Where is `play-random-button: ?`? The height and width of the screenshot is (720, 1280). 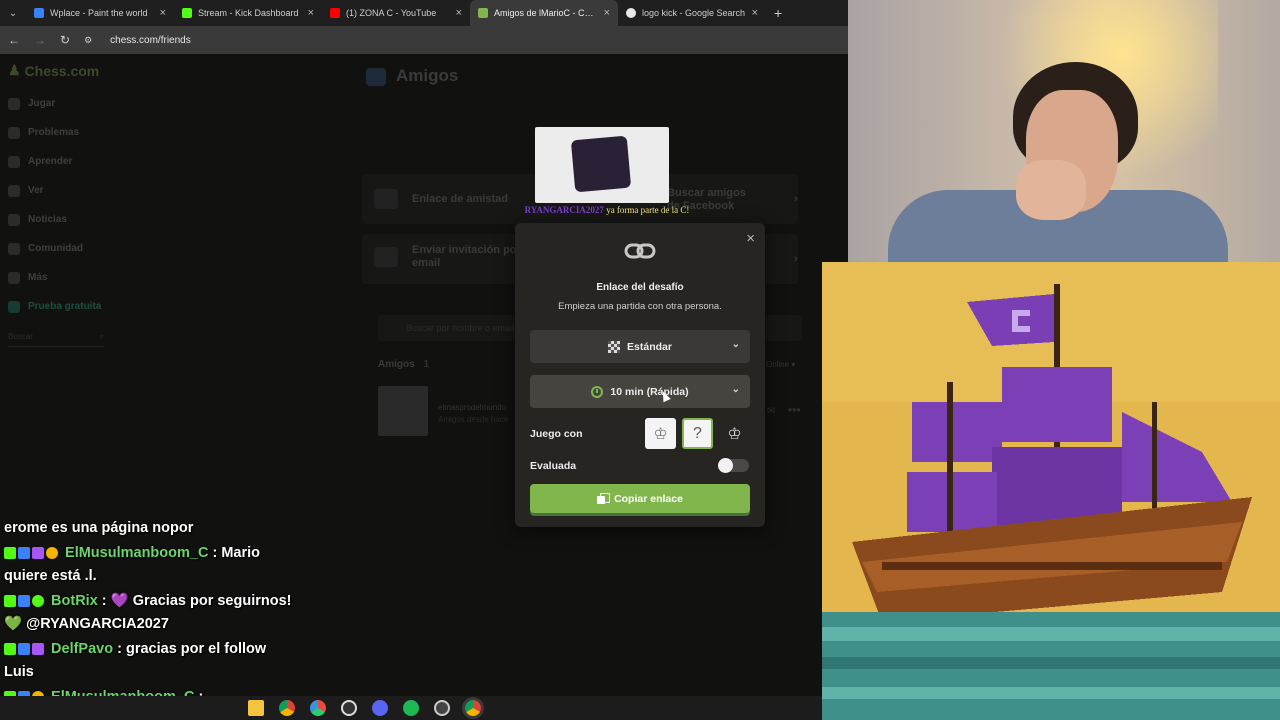
play-random-button: ? is located at coordinates (697, 433).